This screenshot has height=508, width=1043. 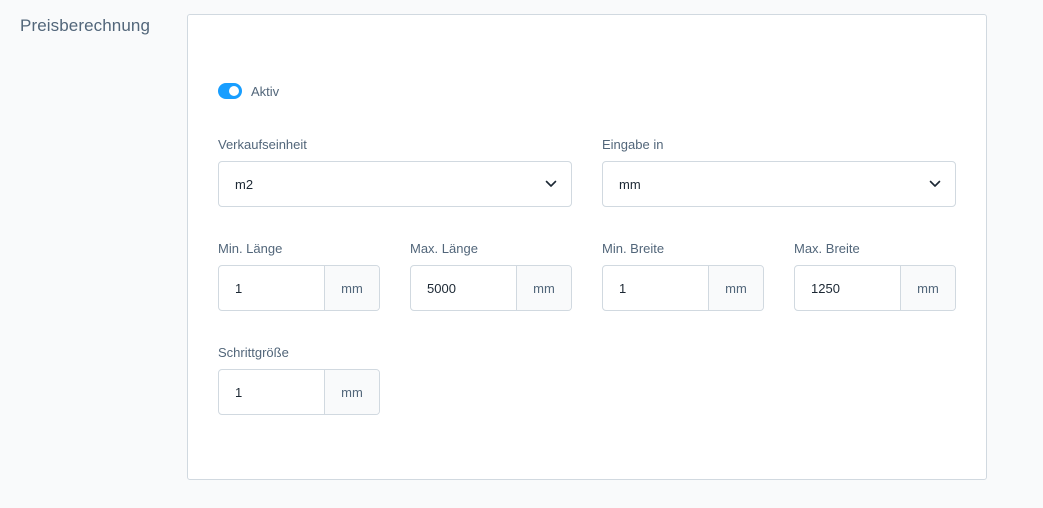 I want to click on sales-unit-select: m2, so click(x=395, y=184).